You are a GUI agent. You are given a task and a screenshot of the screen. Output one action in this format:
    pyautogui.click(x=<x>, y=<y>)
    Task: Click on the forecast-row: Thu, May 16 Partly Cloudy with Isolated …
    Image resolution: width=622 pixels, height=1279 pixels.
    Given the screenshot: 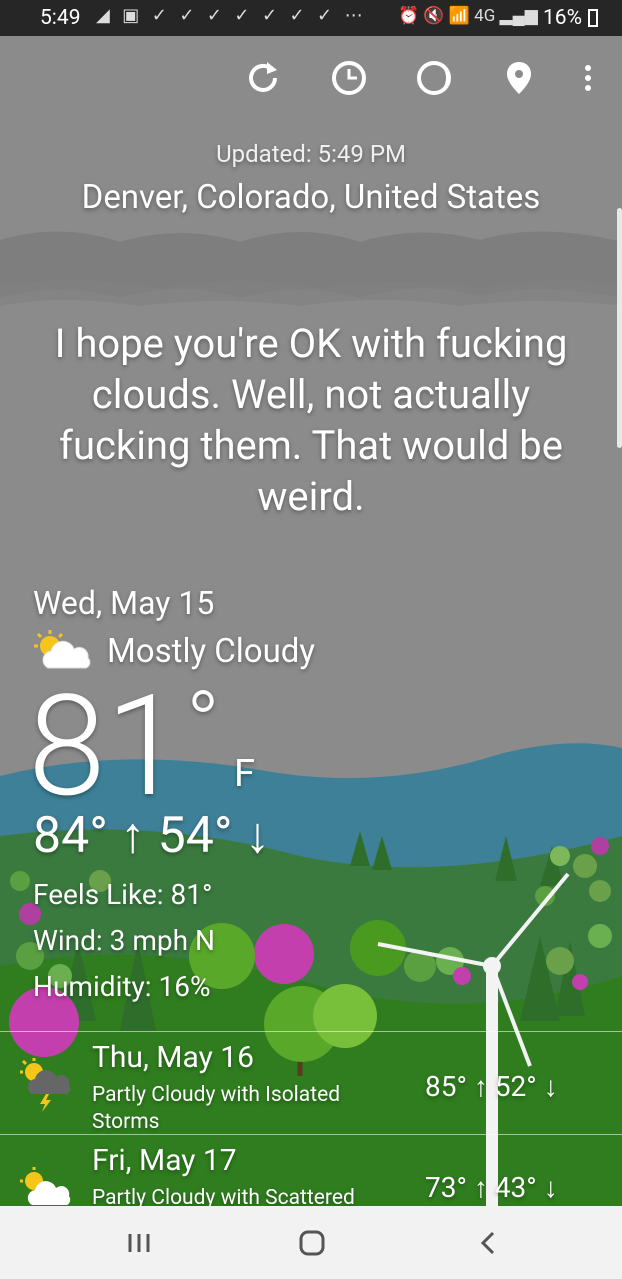 What is the action you would take?
    pyautogui.click(x=311, y=1082)
    